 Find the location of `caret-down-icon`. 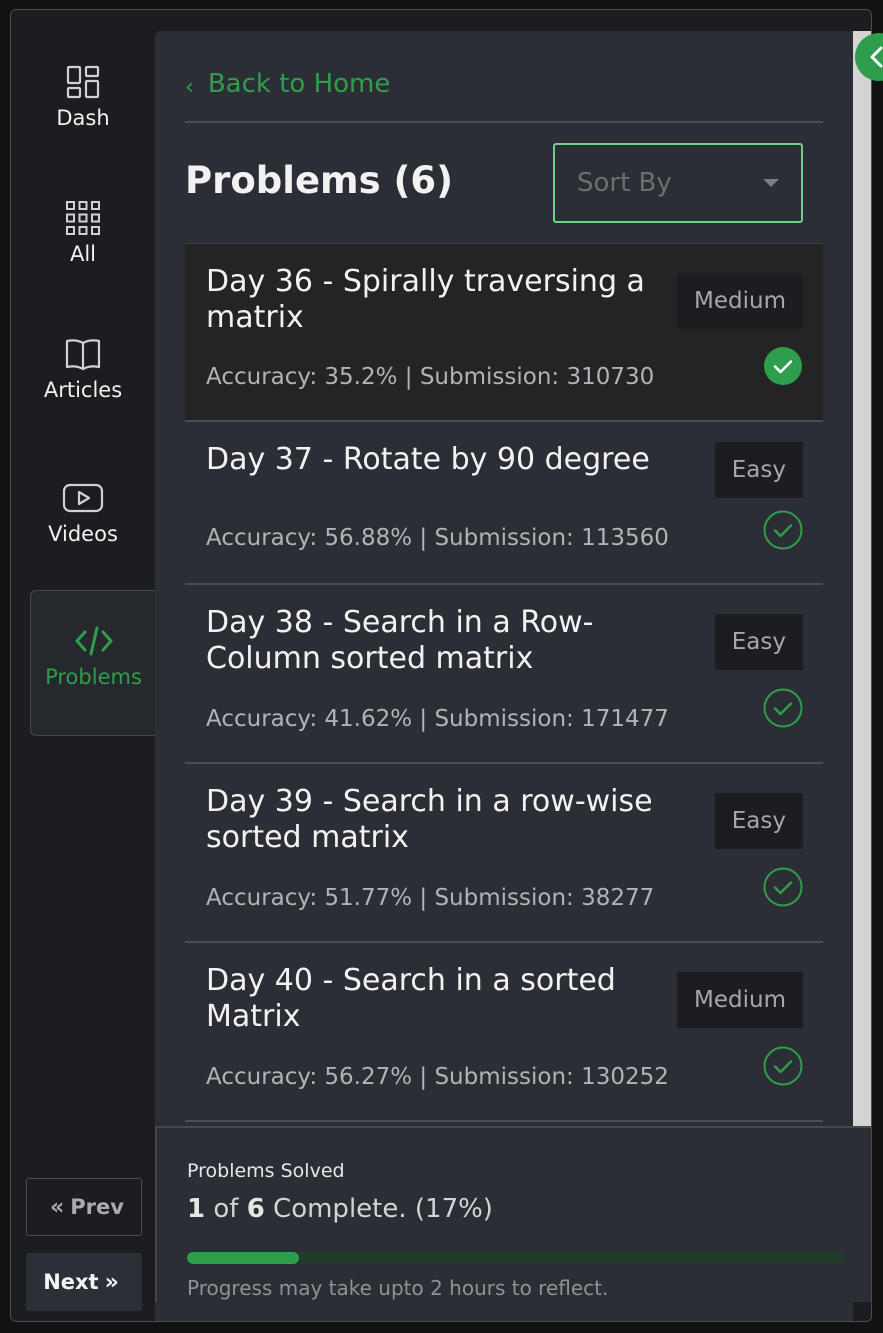

caret-down-icon is located at coordinates (771, 183).